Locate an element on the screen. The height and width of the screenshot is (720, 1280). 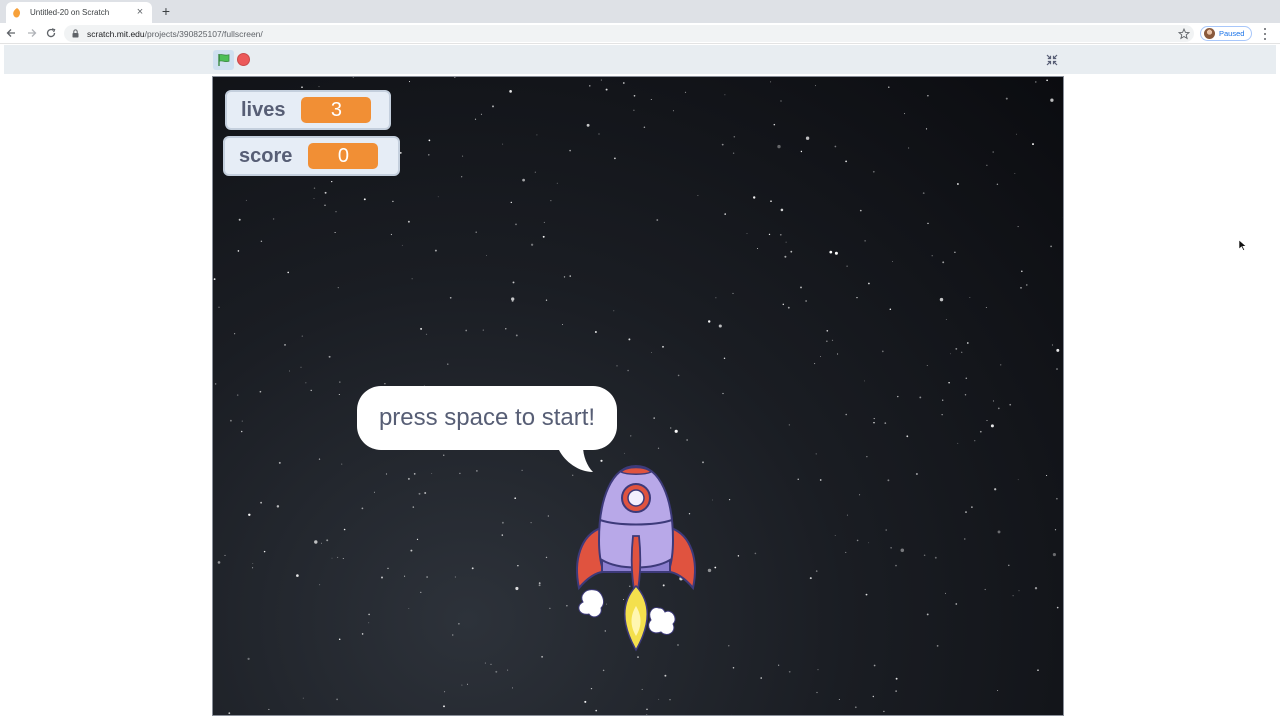
browser-tab: Untitled-20 on Scratch × is located at coordinates (79, 12).